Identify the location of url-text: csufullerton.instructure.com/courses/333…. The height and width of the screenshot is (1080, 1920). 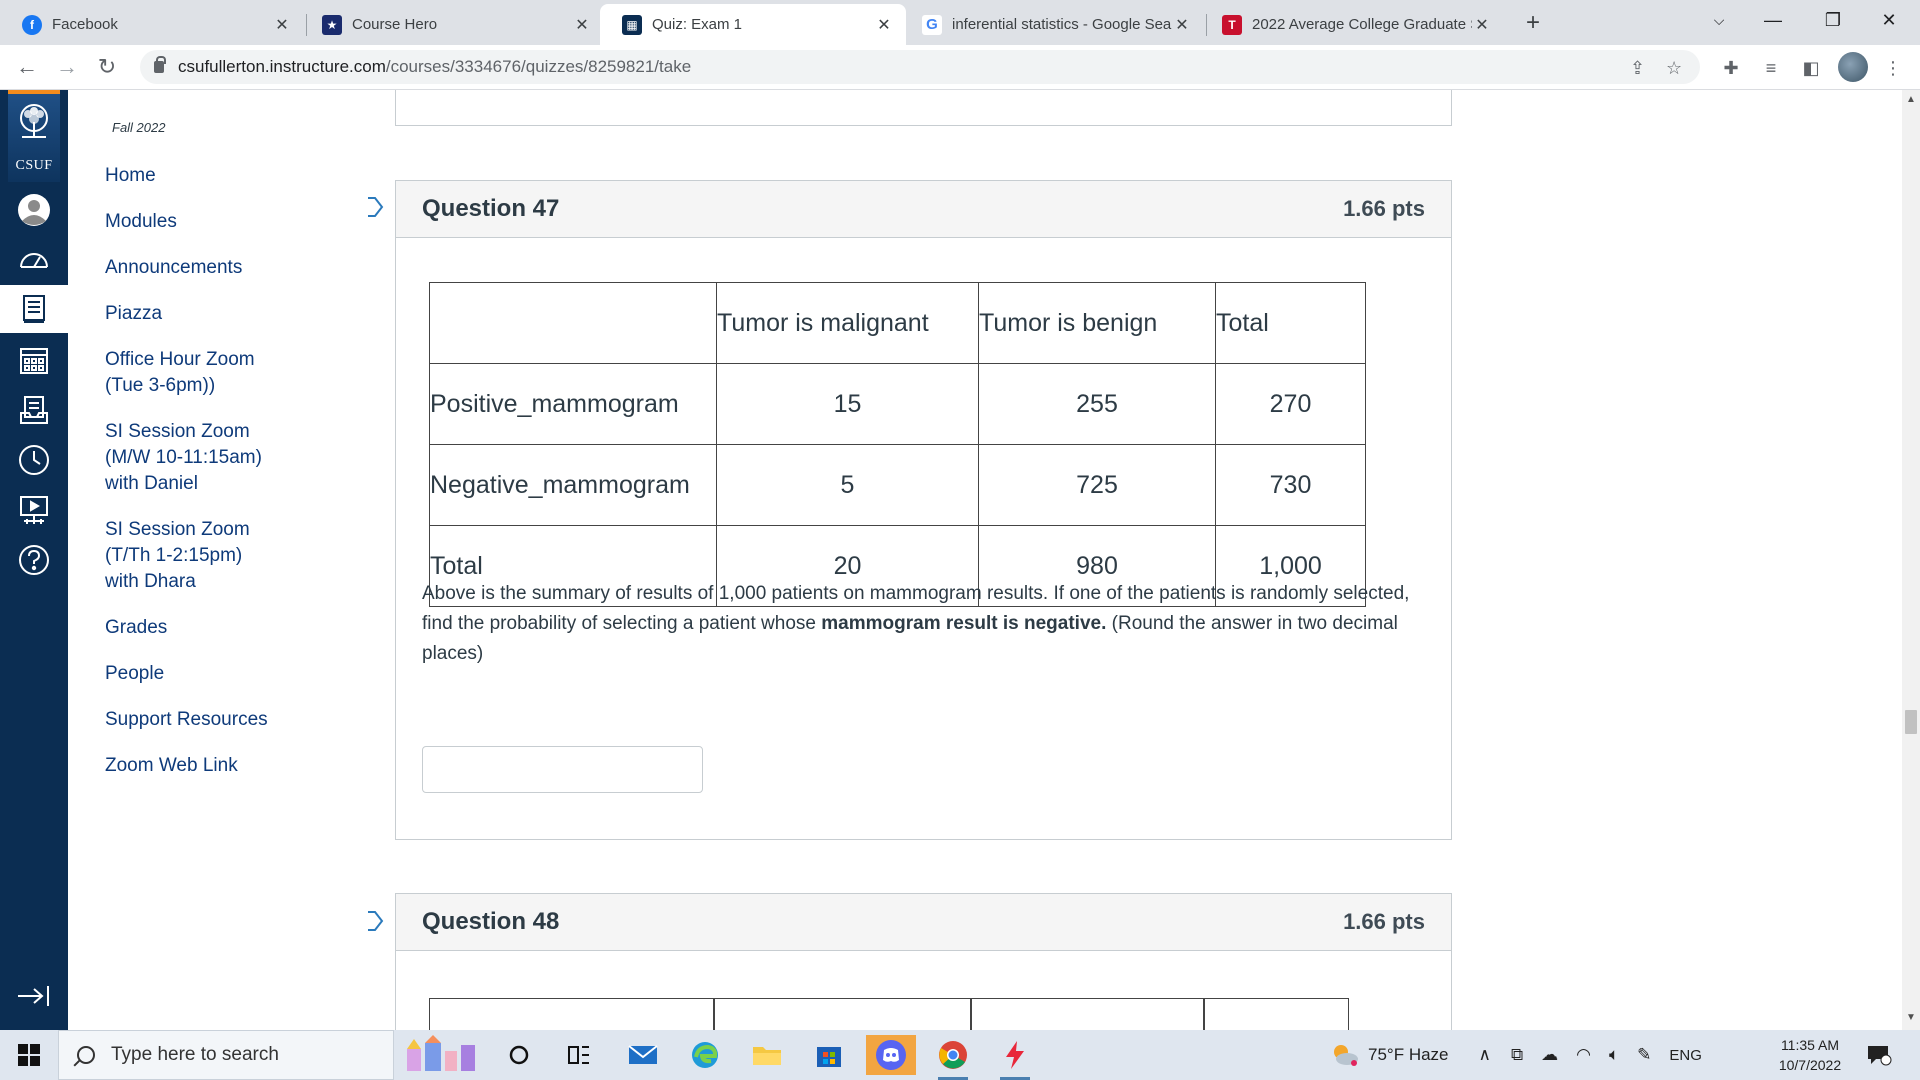
(434, 67).